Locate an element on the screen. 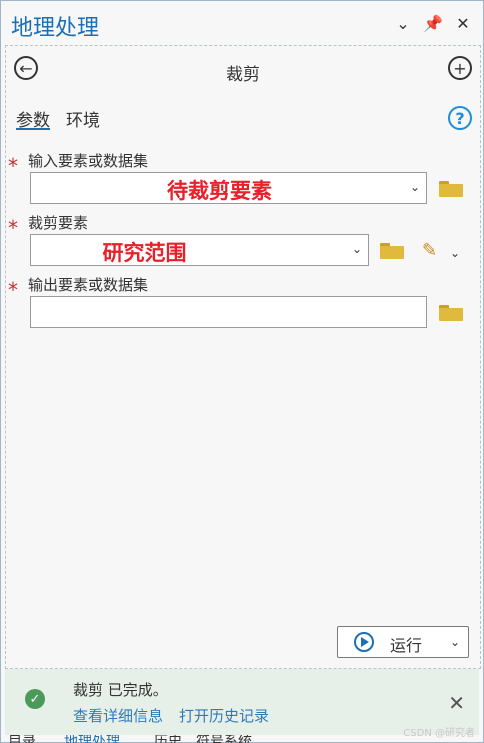 The height and width of the screenshot is (743, 484). run-button: 运行 ⌄ is located at coordinates (403, 642).